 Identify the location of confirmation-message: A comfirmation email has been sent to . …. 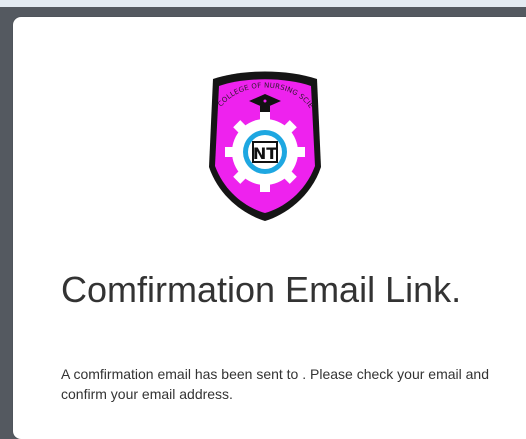
(275, 384).